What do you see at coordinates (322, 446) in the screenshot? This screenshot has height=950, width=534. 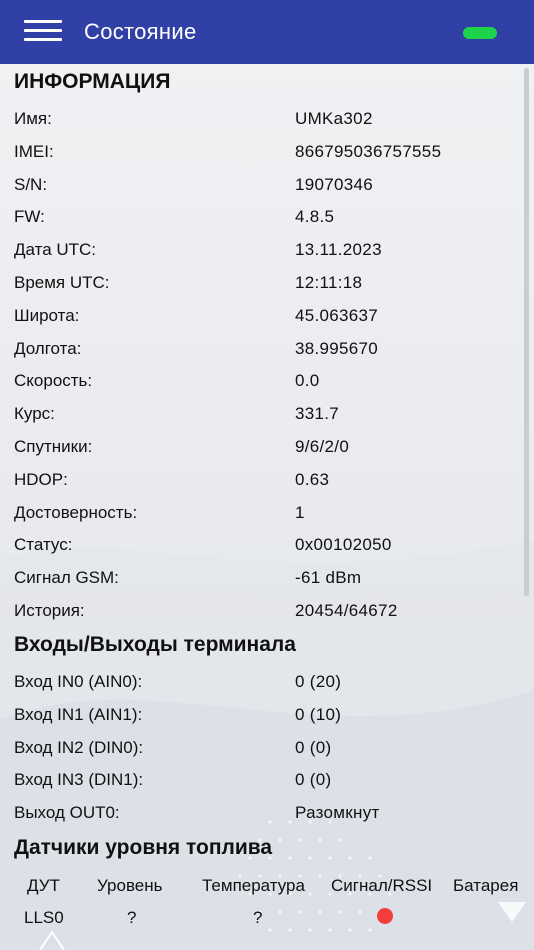 I see `info-value: 9/6/2/0` at bounding box center [322, 446].